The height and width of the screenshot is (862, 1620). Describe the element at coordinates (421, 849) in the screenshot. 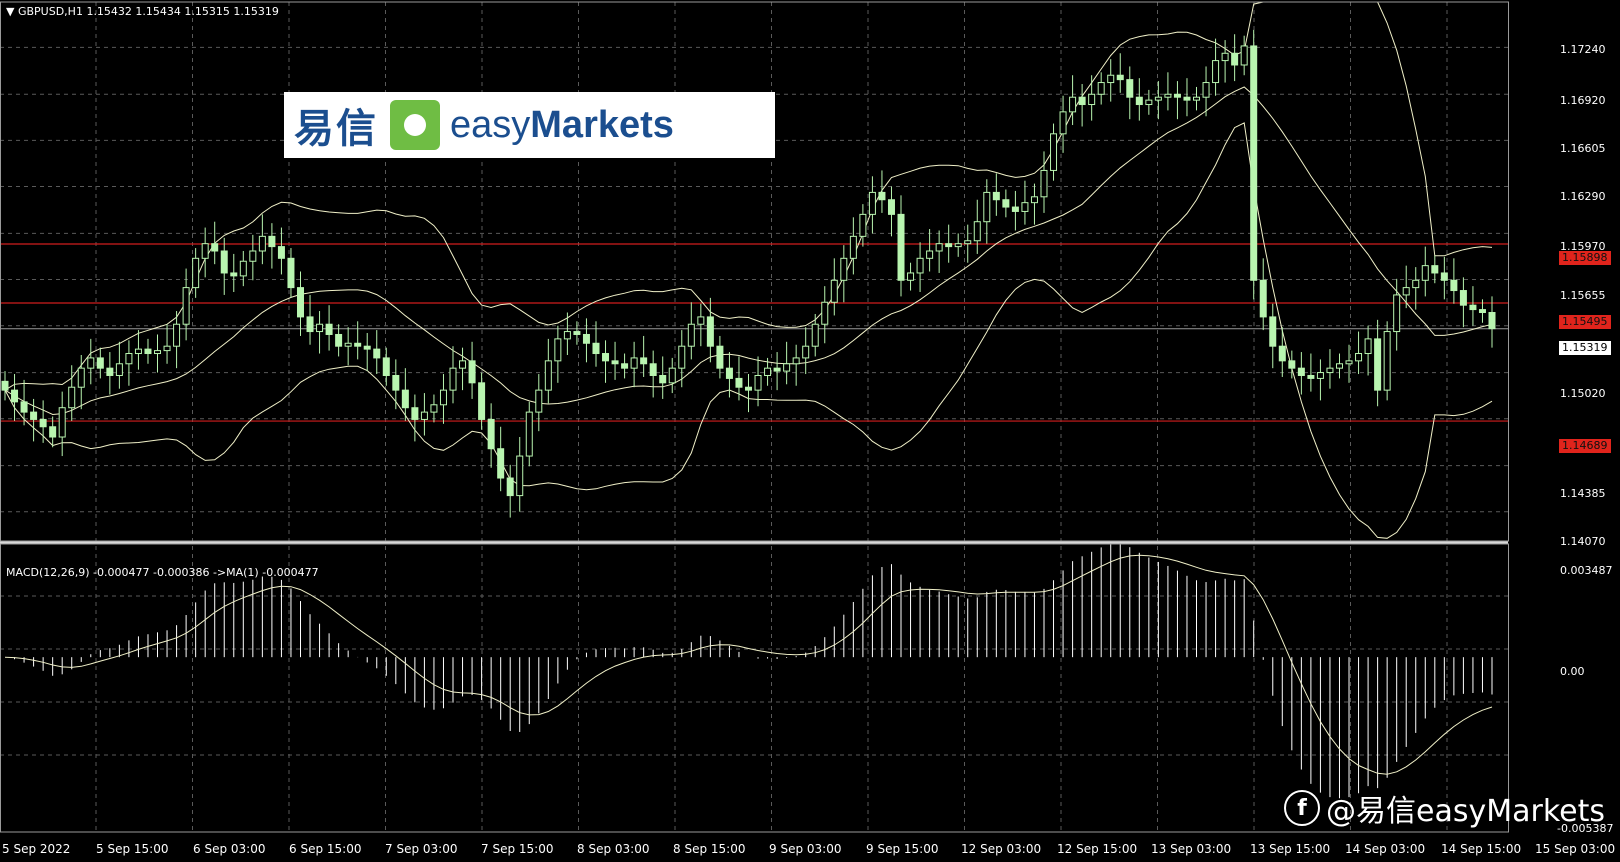

I see `time-label: 7 Sep 03:00` at that location.